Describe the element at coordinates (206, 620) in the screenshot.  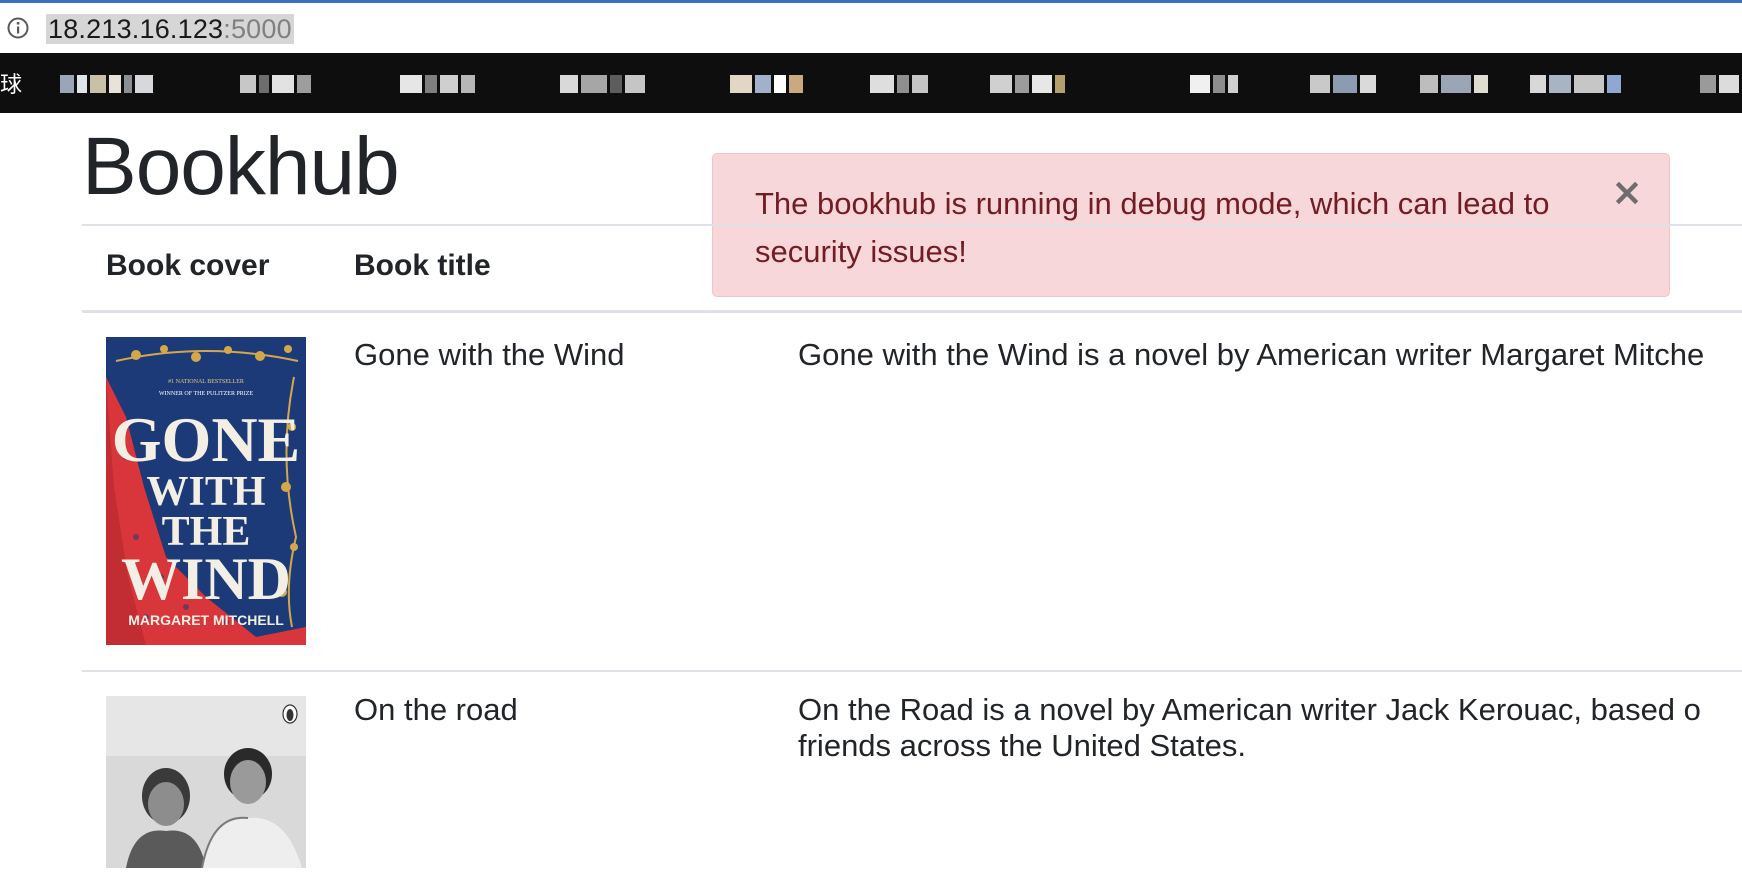
I see `cover-author: MARGARET MITCHELL` at that location.